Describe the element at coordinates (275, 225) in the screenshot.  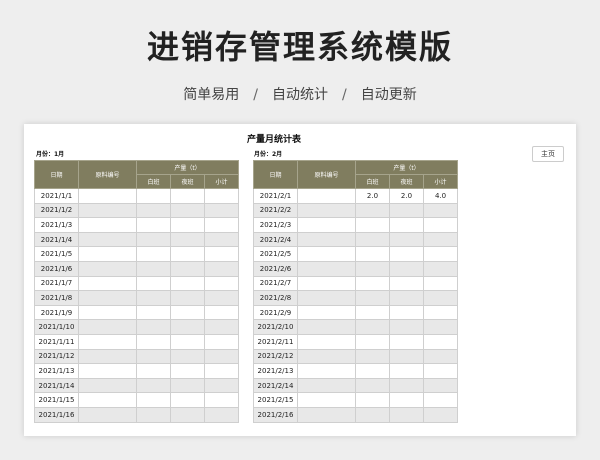
I see `date-cell: 2021/2/3` at that location.